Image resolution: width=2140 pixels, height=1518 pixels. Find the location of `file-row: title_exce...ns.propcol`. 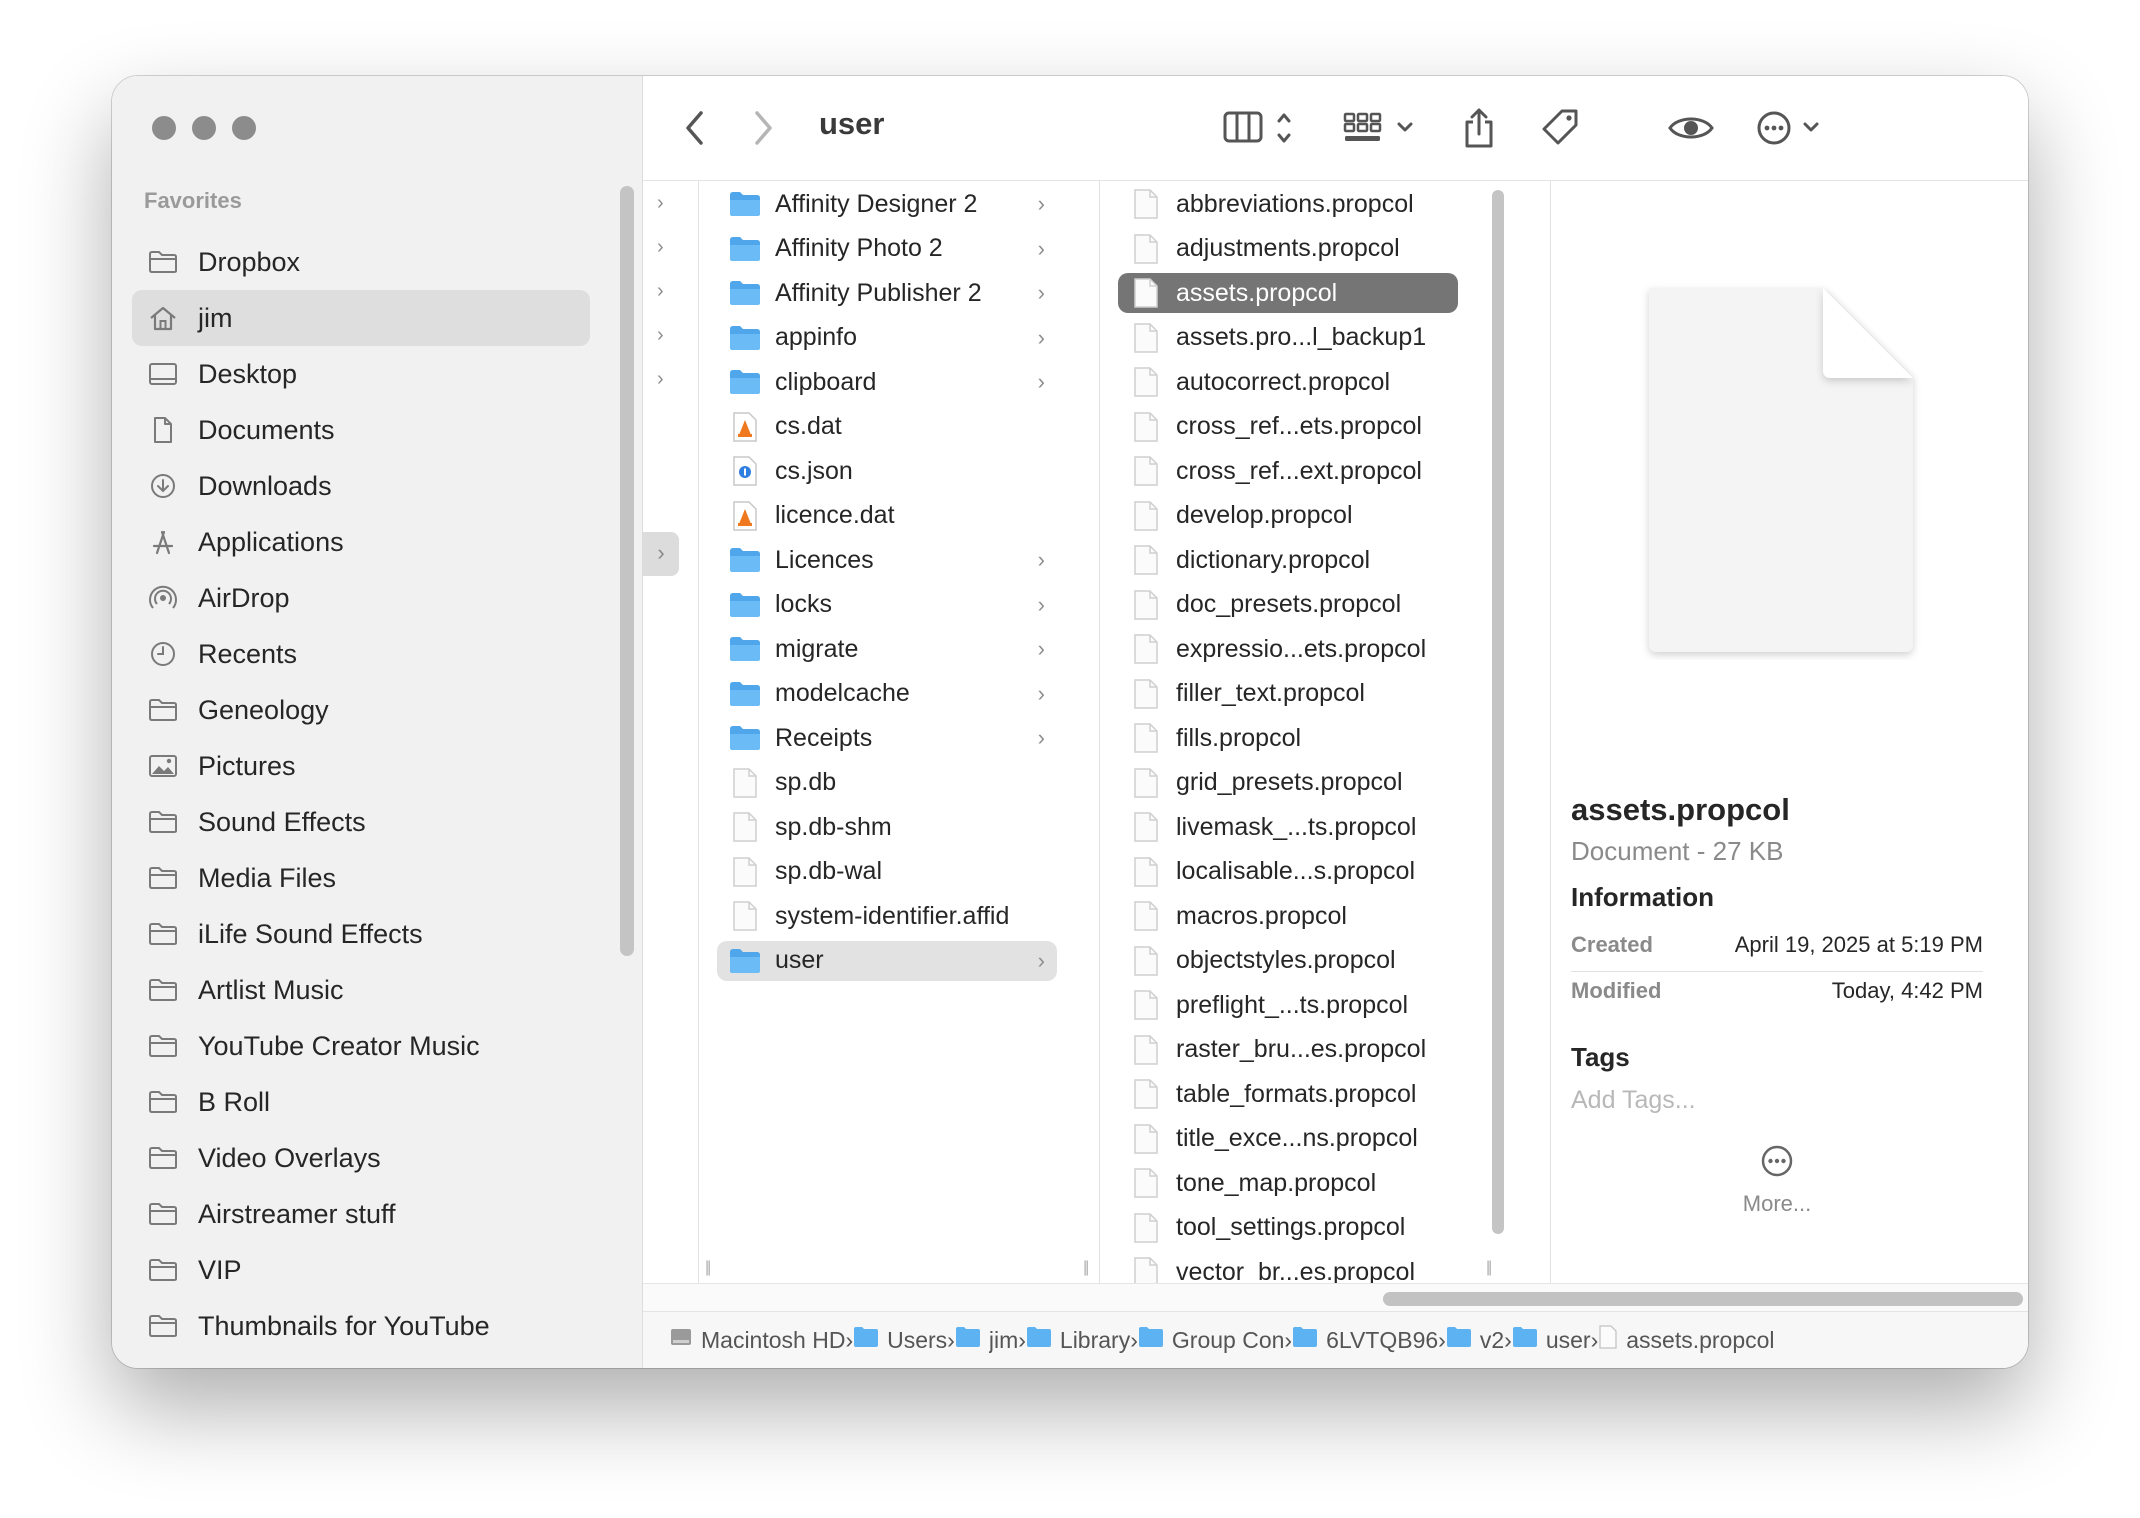

file-row: title_exce...ns.propcol is located at coordinates (1288, 1139).